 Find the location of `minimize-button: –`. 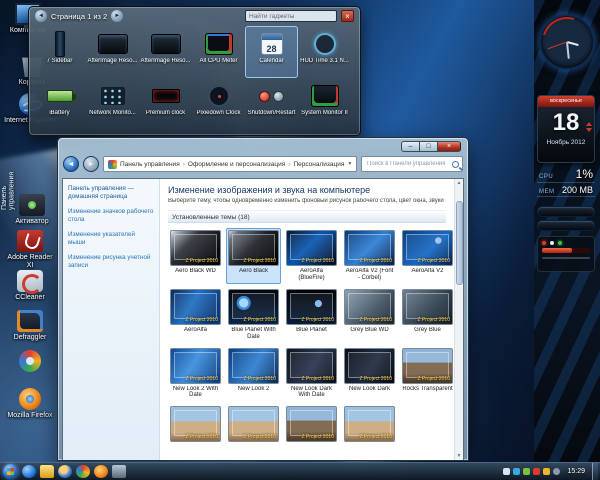

minimize-button: – is located at coordinates (410, 146).